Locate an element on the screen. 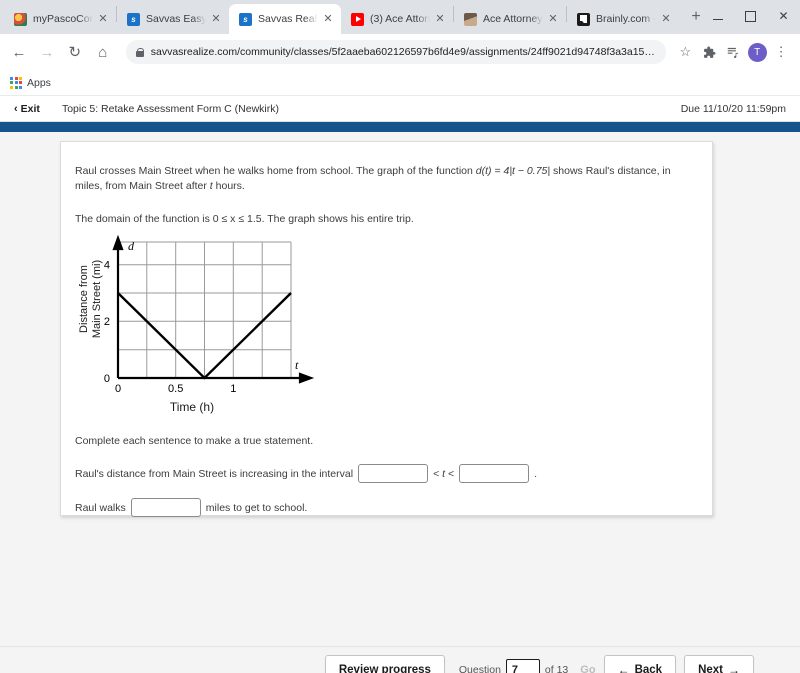 Image resolution: width=800 pixels, height=673 pixels. profile-avatar: T is located at coordinates (757, 52).